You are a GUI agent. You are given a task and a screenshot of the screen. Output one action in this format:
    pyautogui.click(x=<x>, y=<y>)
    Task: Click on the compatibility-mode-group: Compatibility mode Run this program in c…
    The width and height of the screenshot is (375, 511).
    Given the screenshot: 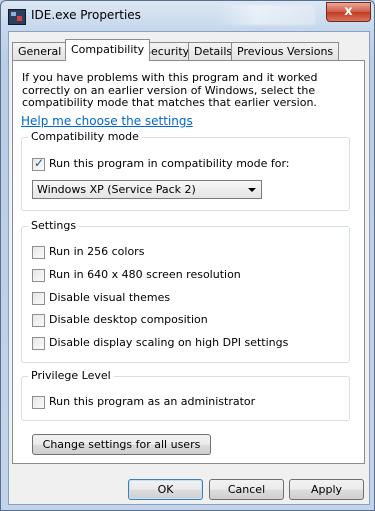 What is the action you would take?
    pyautogui.click(x=185, y=170)
    